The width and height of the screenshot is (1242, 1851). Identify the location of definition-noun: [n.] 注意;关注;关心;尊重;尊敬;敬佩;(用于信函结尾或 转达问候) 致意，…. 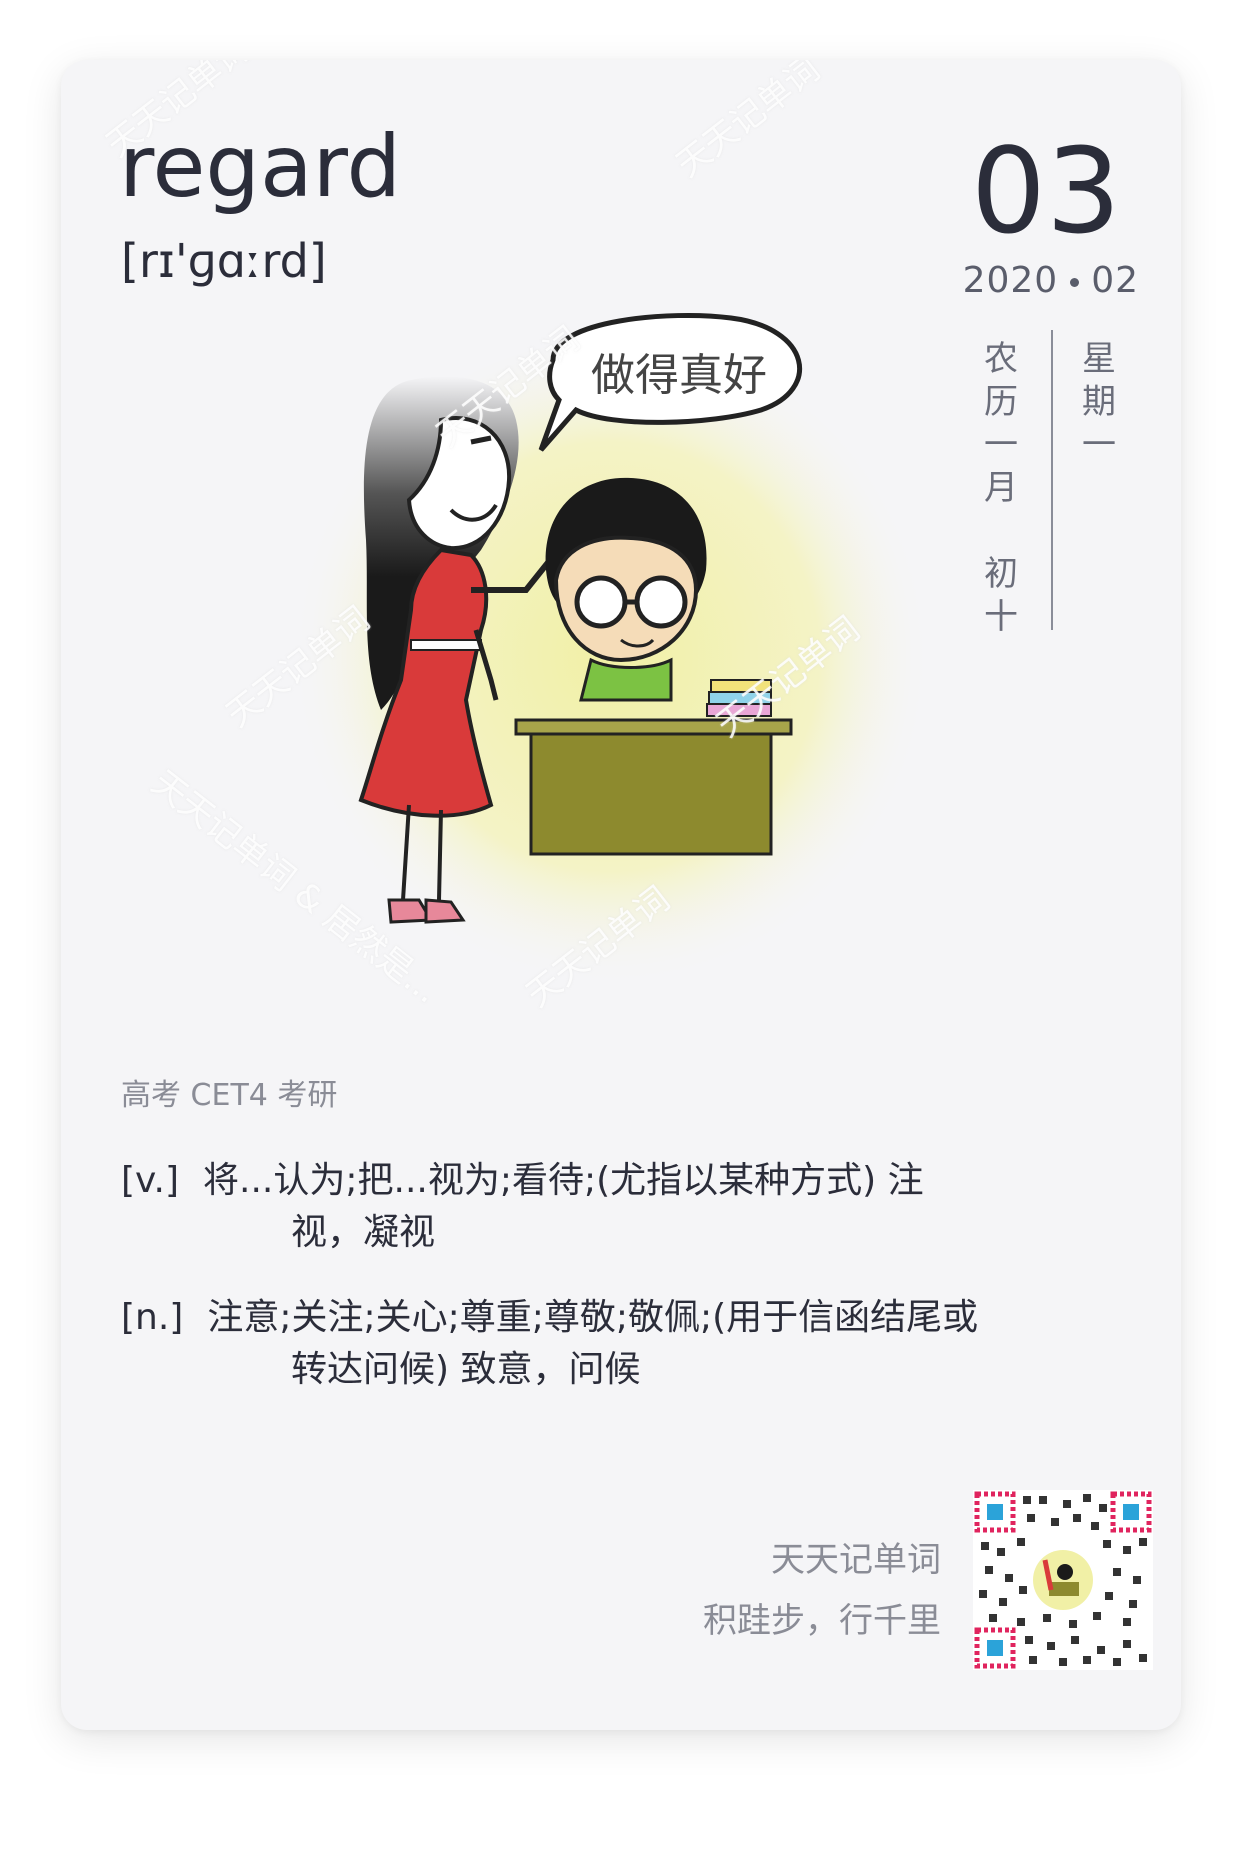
(621, 1344).